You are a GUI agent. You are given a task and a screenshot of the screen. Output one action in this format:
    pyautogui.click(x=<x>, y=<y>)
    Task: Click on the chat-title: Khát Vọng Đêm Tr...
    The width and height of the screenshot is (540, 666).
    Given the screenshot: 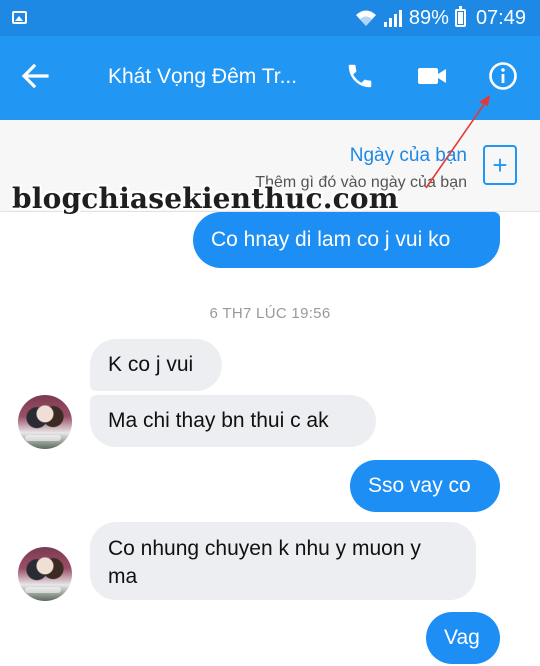 What is the action you would take?
    pyautogui.click(x=202, y=77)
    